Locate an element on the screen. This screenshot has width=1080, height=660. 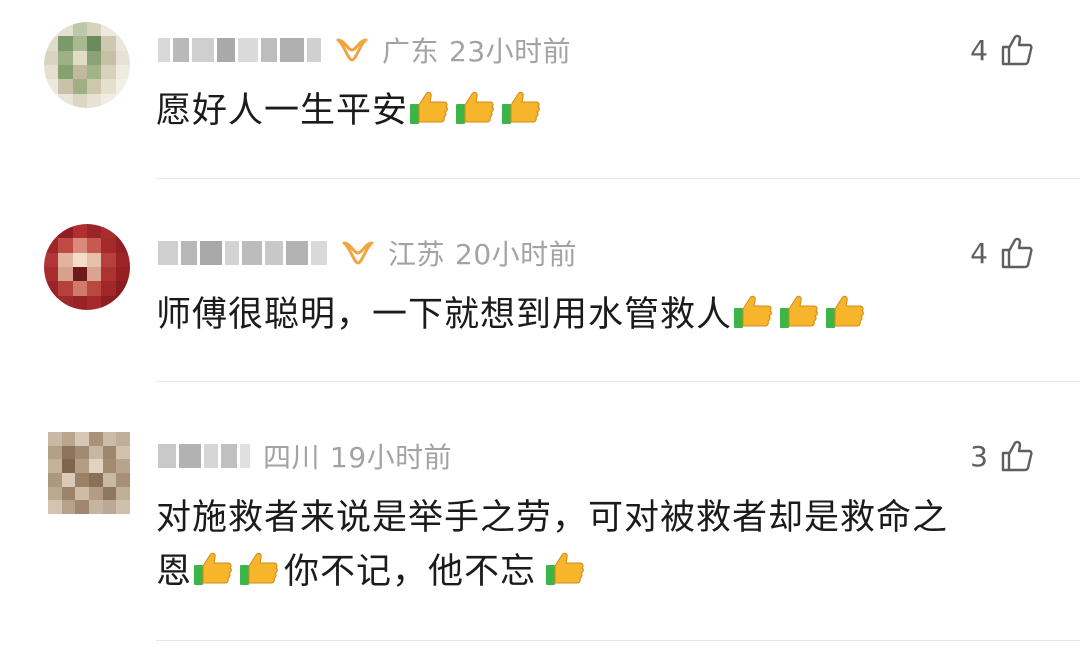
comment-body-fragment: 恩 is located at coordinates (174, 572).